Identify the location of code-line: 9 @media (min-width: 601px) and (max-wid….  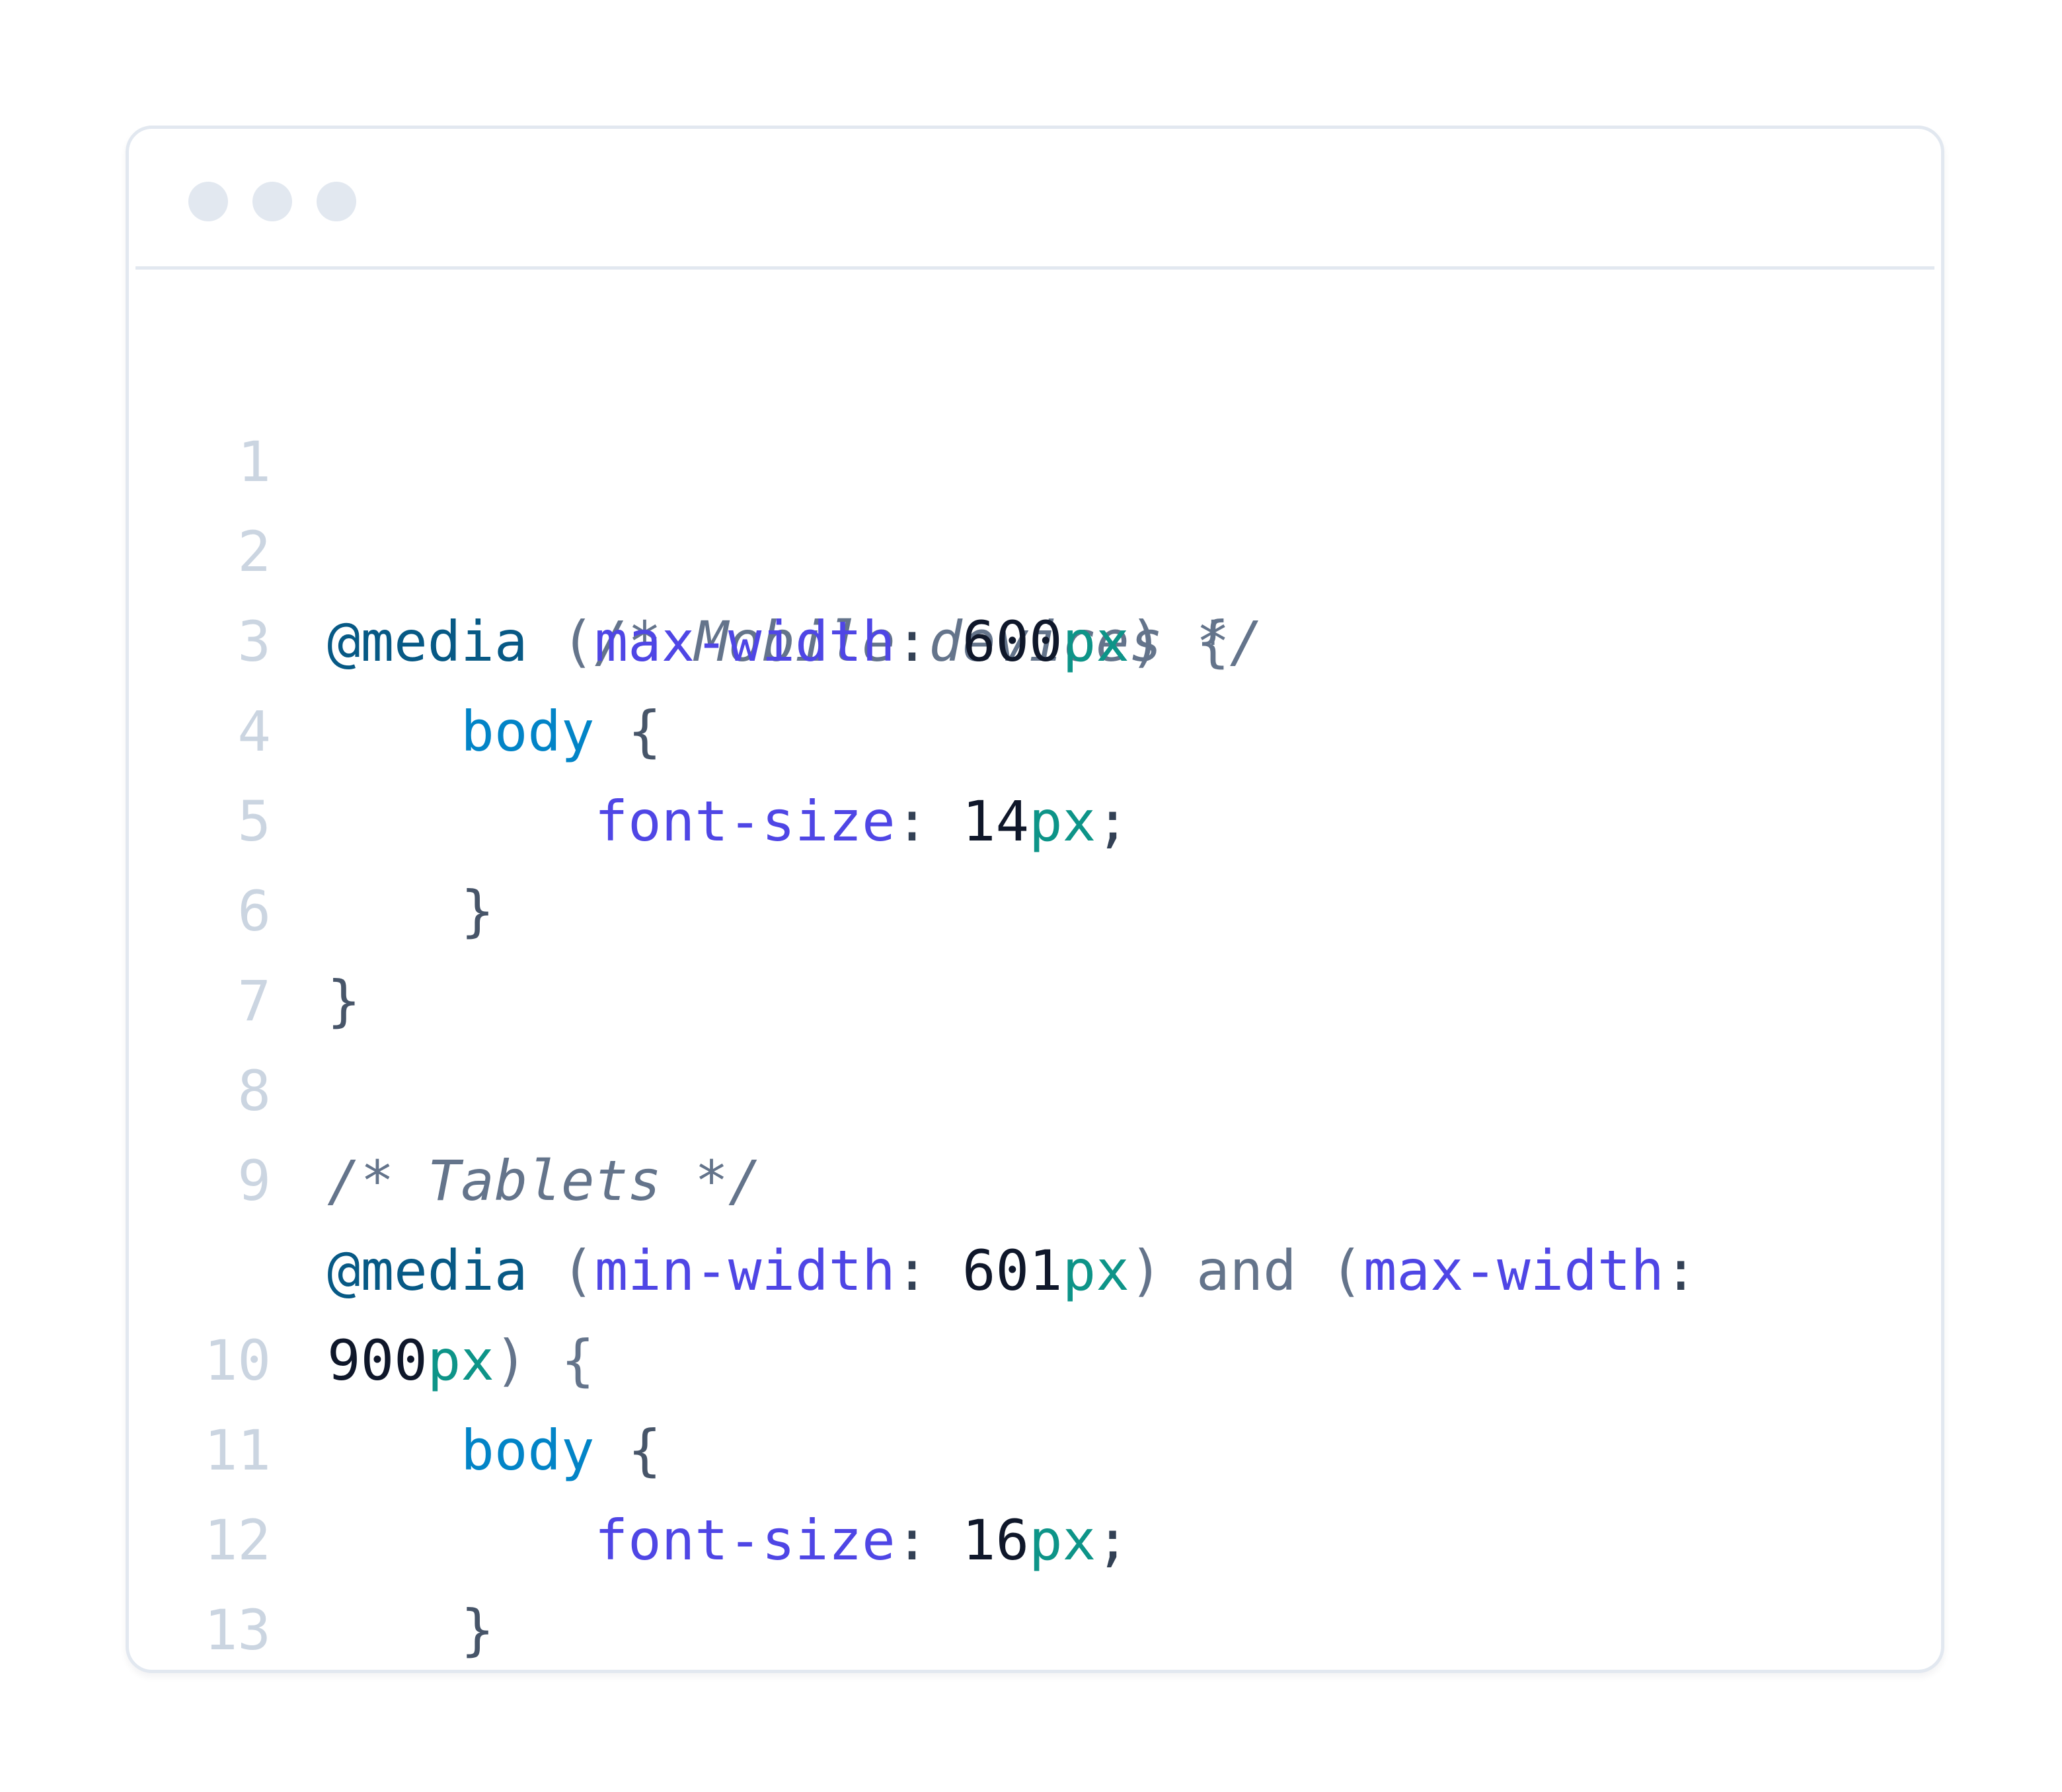
(1035, 1174).